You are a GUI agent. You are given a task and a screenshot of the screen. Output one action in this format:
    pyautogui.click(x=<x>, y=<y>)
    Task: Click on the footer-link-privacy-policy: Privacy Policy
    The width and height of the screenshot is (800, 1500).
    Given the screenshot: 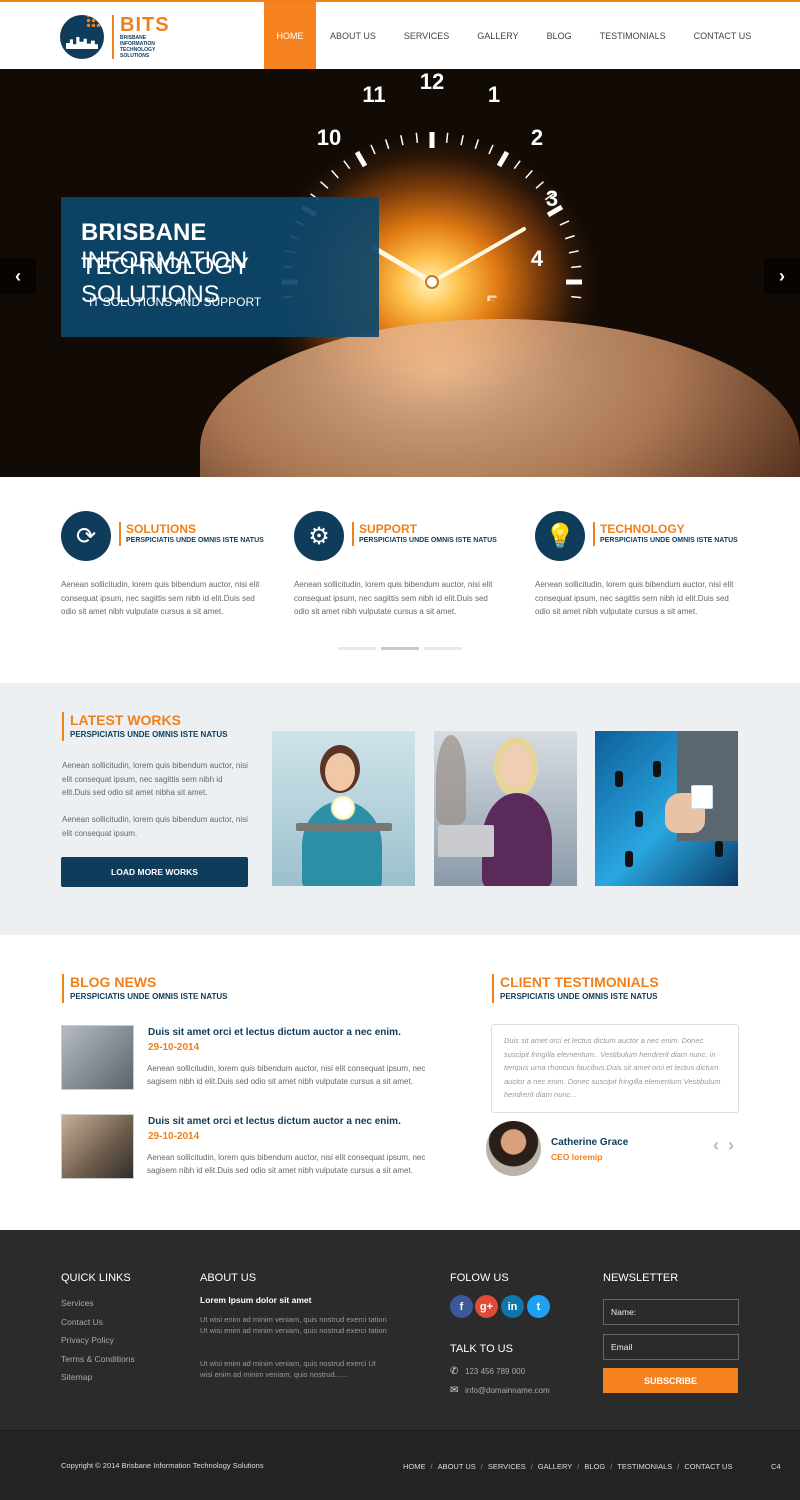 What is the action you would take?
    pyautogui.click(x=87, y=1340)
    